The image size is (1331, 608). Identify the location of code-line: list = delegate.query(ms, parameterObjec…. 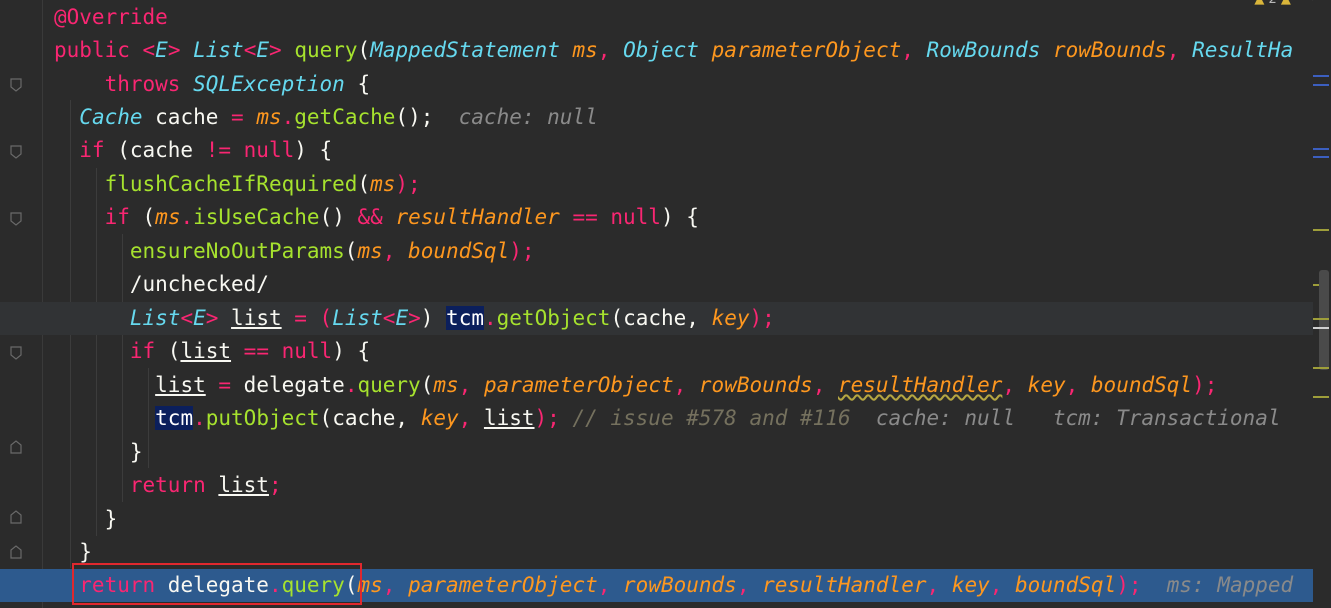
(665, 385).